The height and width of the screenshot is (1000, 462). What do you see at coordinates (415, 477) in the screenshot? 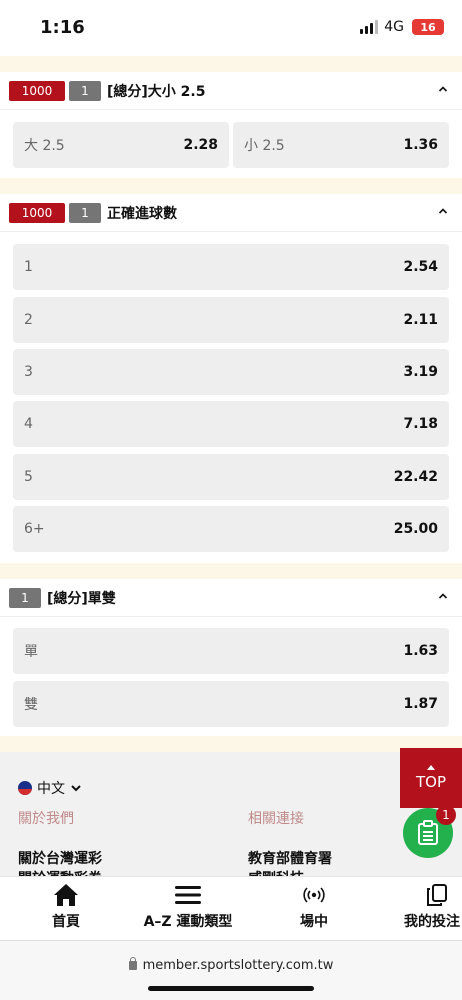
I see `odds-value: 22.42` at bounding box center [415, 477].